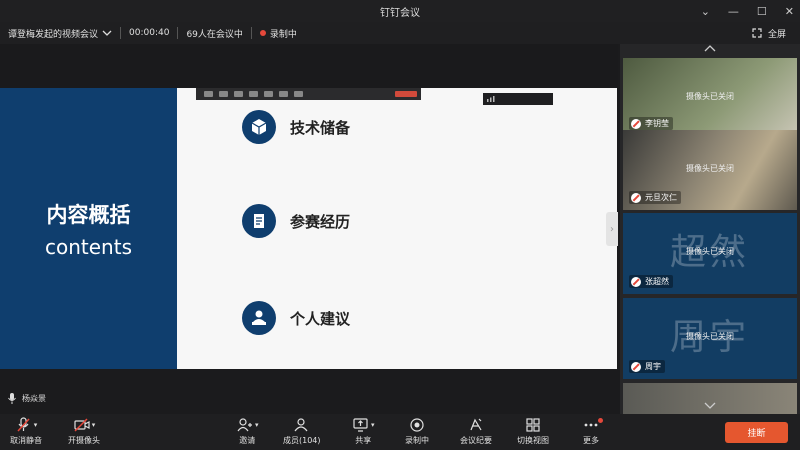 This screenshot has height=450, width=800. Describe the element at coordinates (757, 33) in the screenshot. I see `fullscreen-icon` at that location.